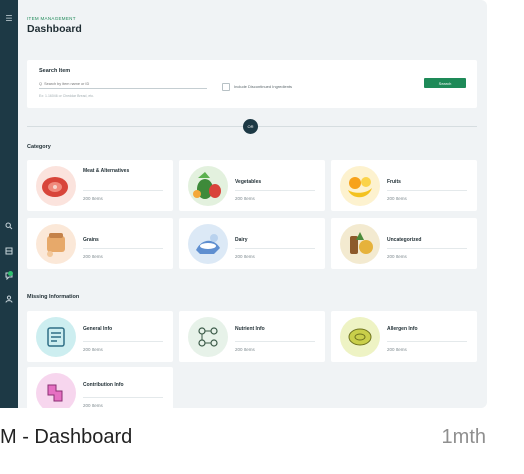 This screenshot has width=524, height=474. I want to click on search-label: Search Item, so click(55, 71).